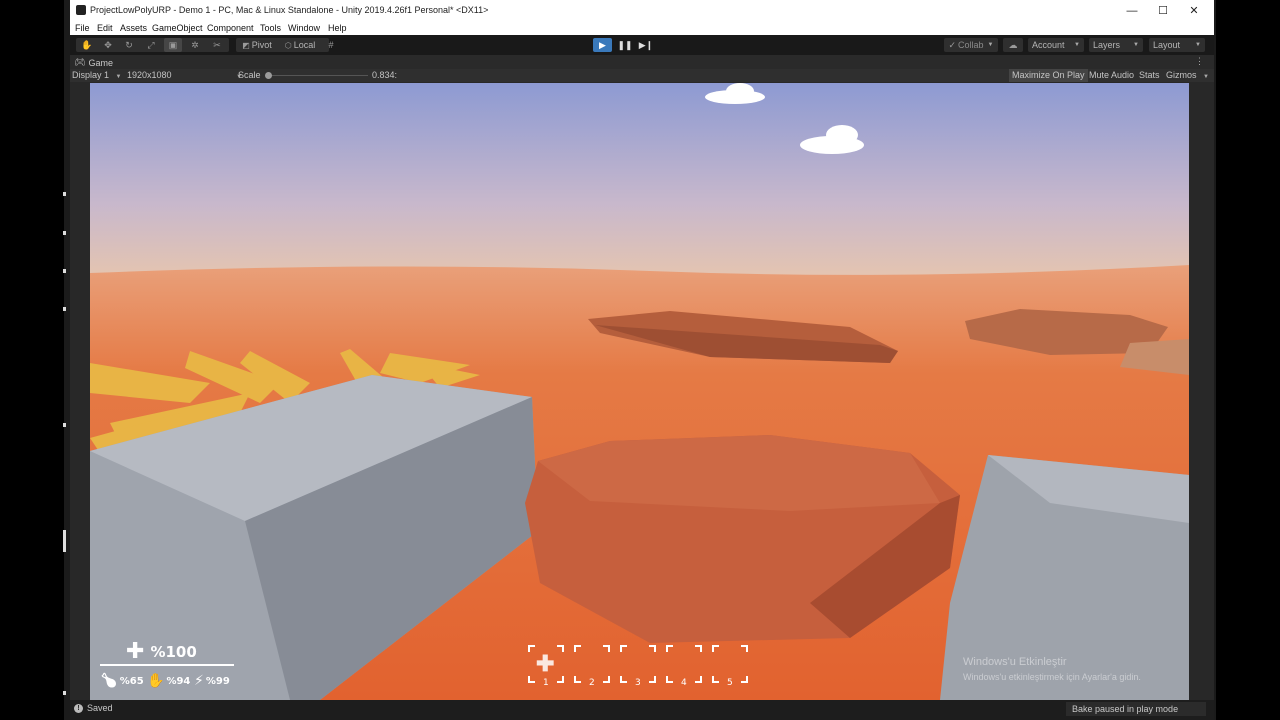 Image resolution: width=1280 pixels, height=720 pixels. I want to click on local-toggle: ⬡ Local, so click(300, 45).